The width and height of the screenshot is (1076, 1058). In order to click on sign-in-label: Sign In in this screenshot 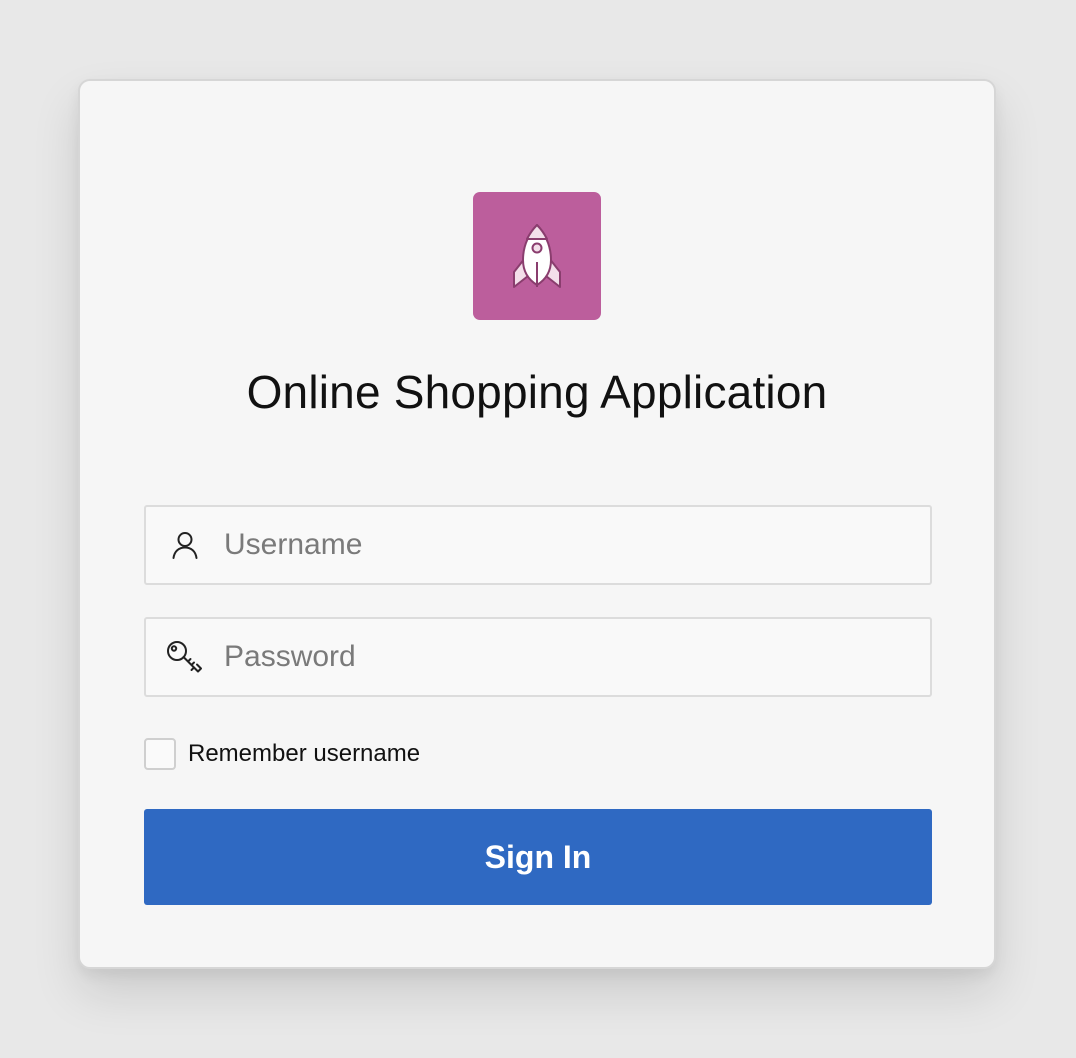, I will do `click(538, 856)`.